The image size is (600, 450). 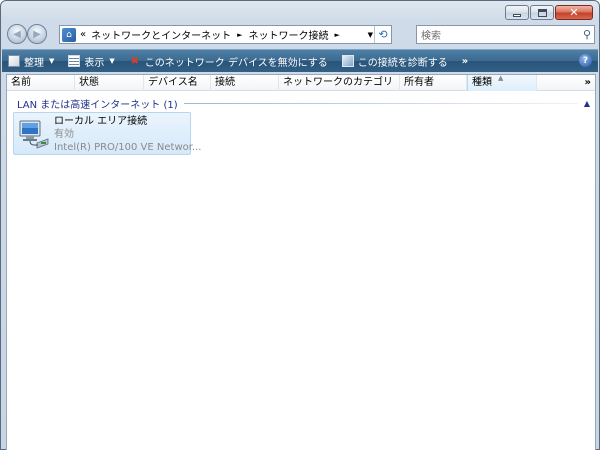 What do you see at coordinates (347, 61) in the screenshot?
I see `diagnose-icon` at bounding box center [347, 61].